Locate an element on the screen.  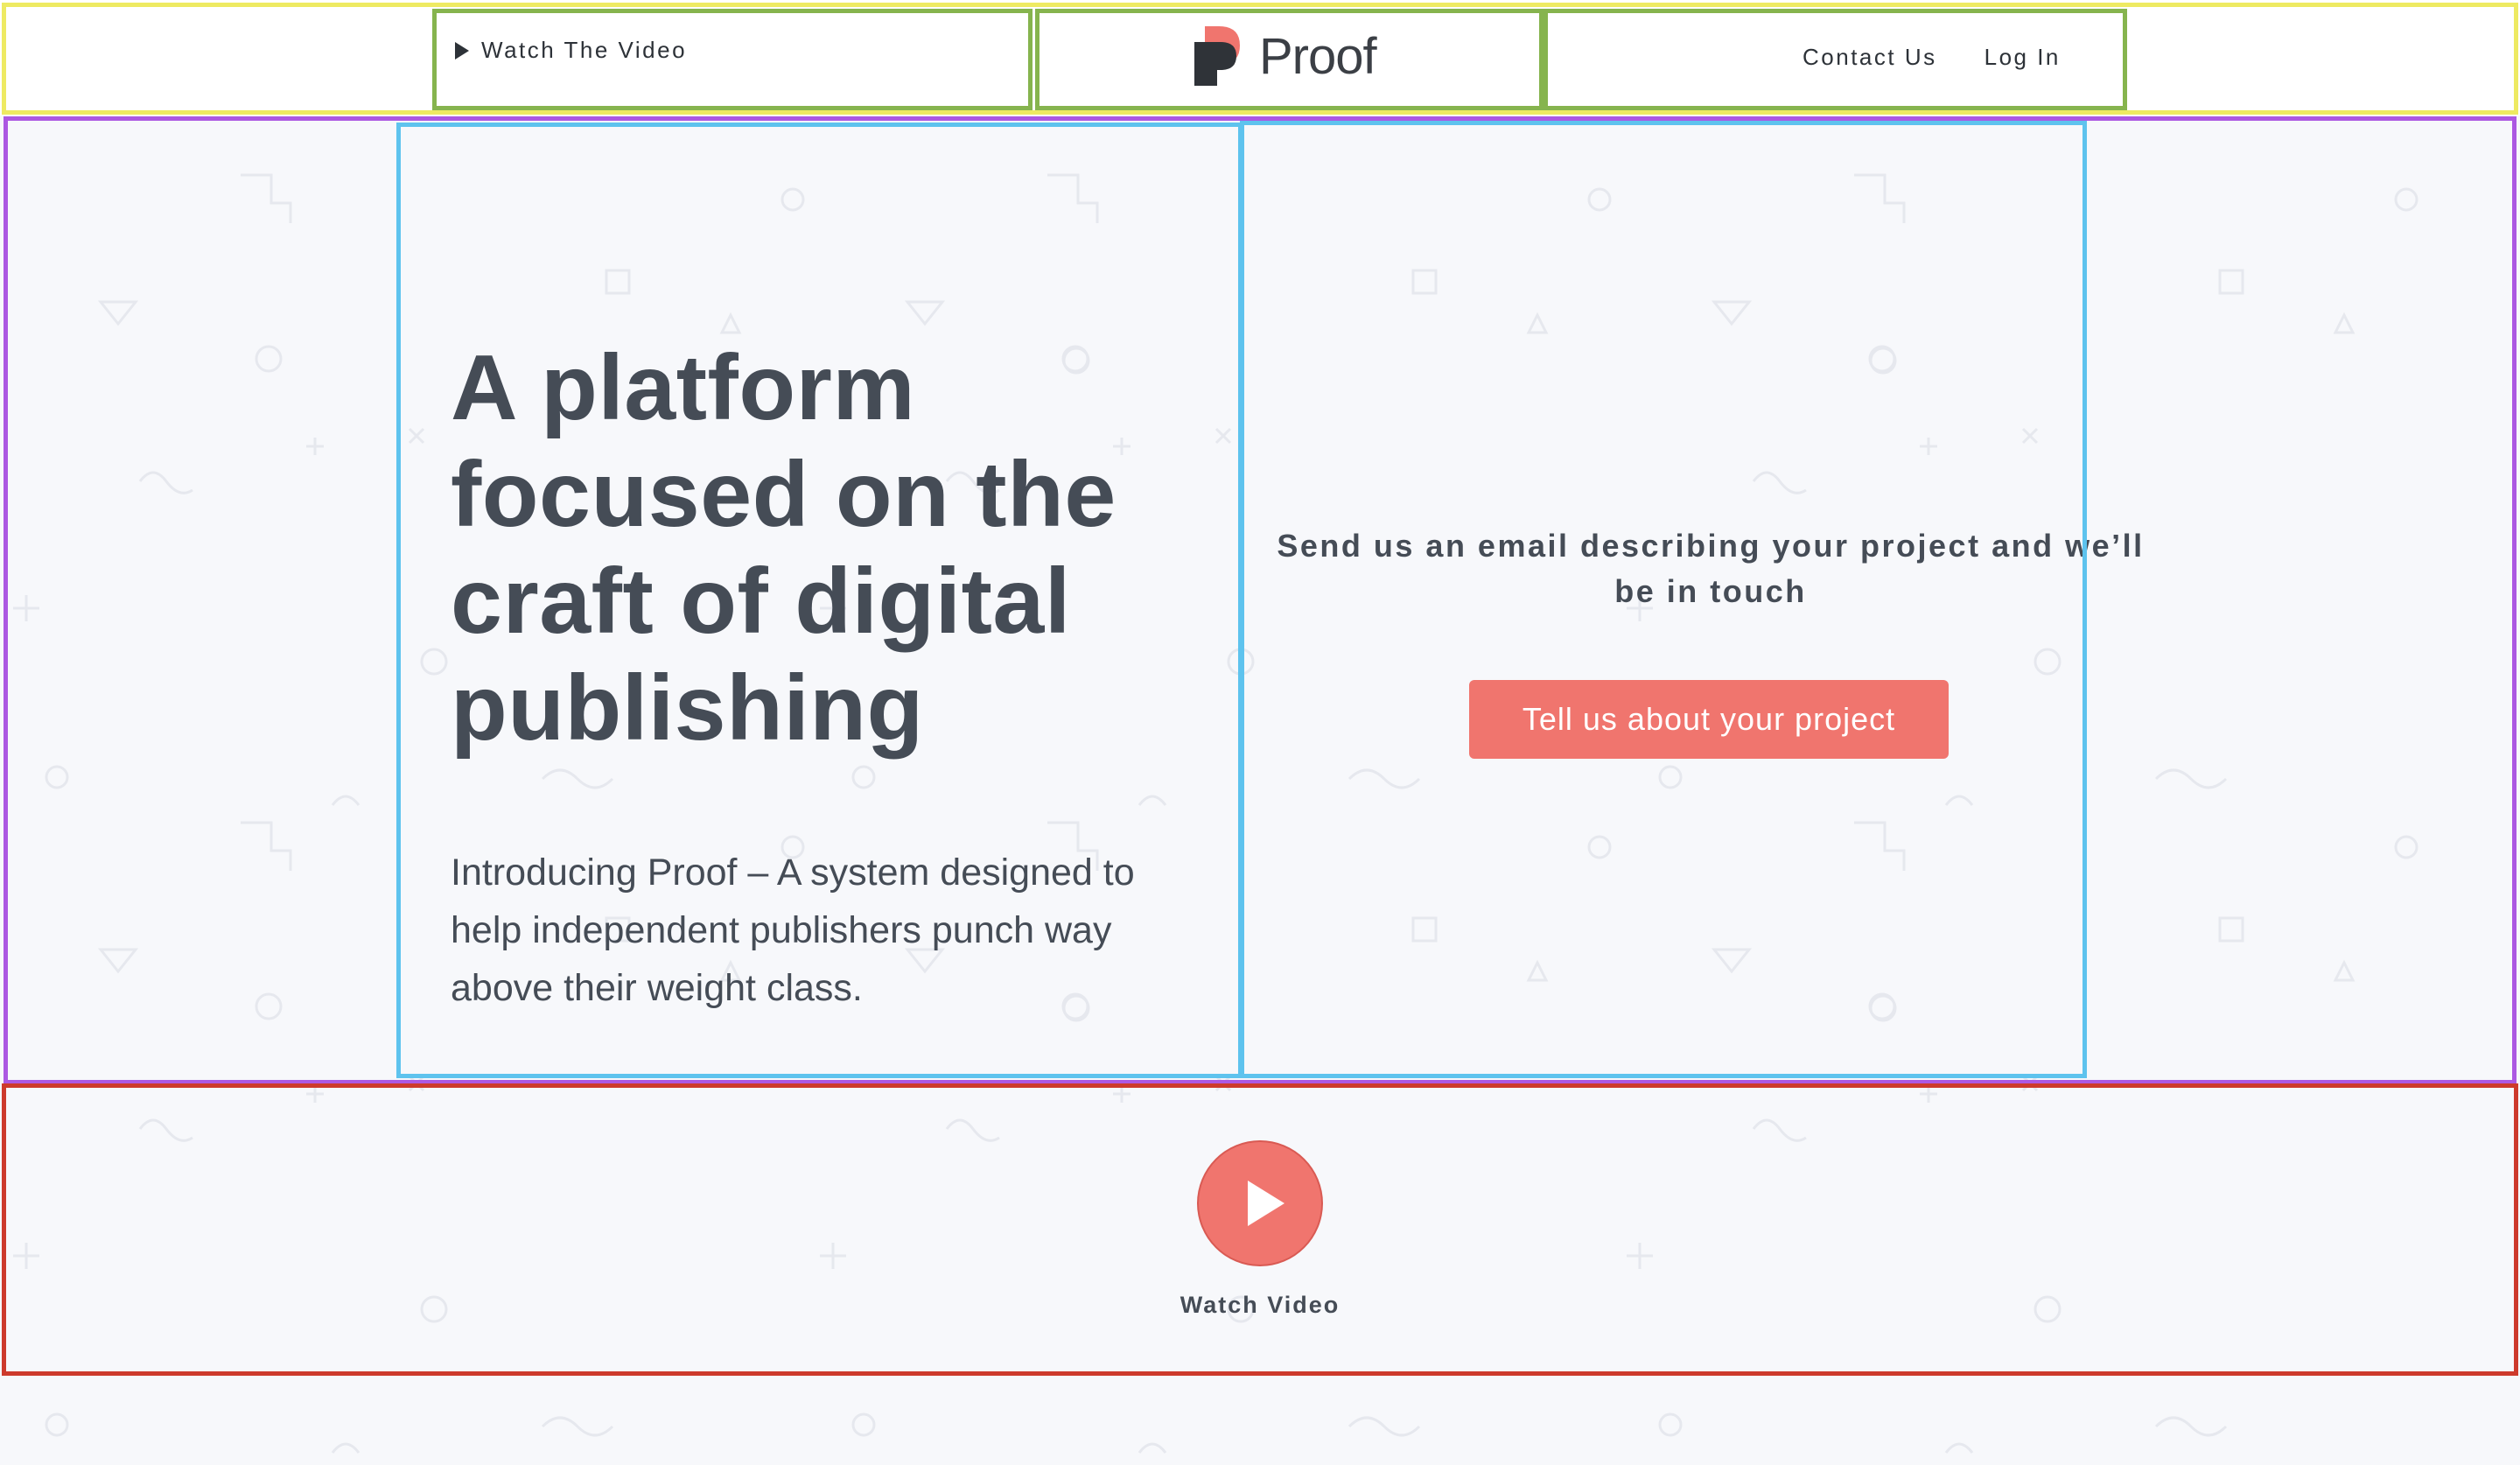
tell-us-about-your-project-button: Tell us about your project is located at coordinates (1709, 719).